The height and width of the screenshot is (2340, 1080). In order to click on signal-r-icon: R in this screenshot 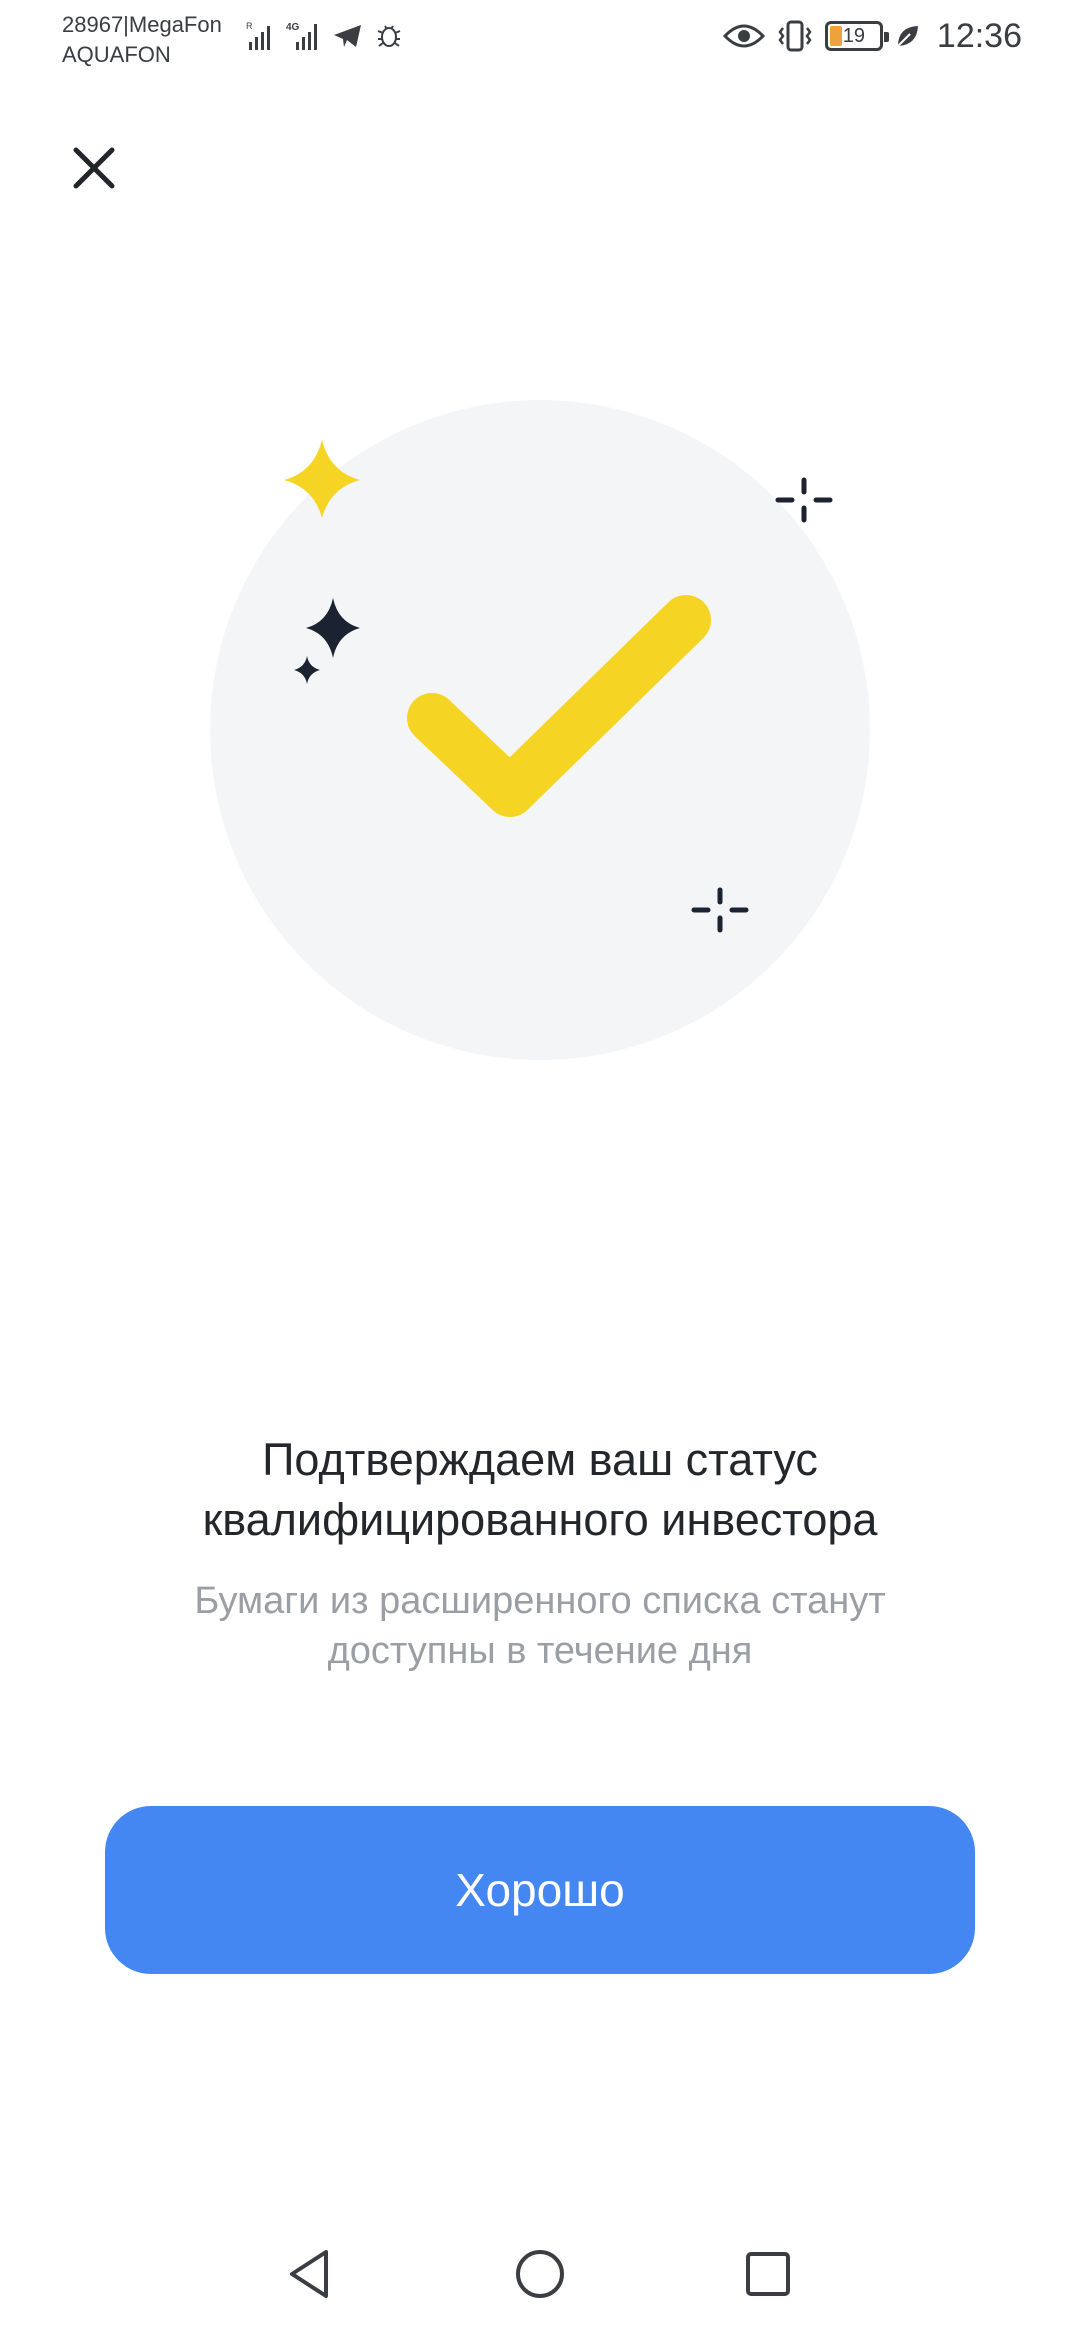, I will do `click(258, 35)`.